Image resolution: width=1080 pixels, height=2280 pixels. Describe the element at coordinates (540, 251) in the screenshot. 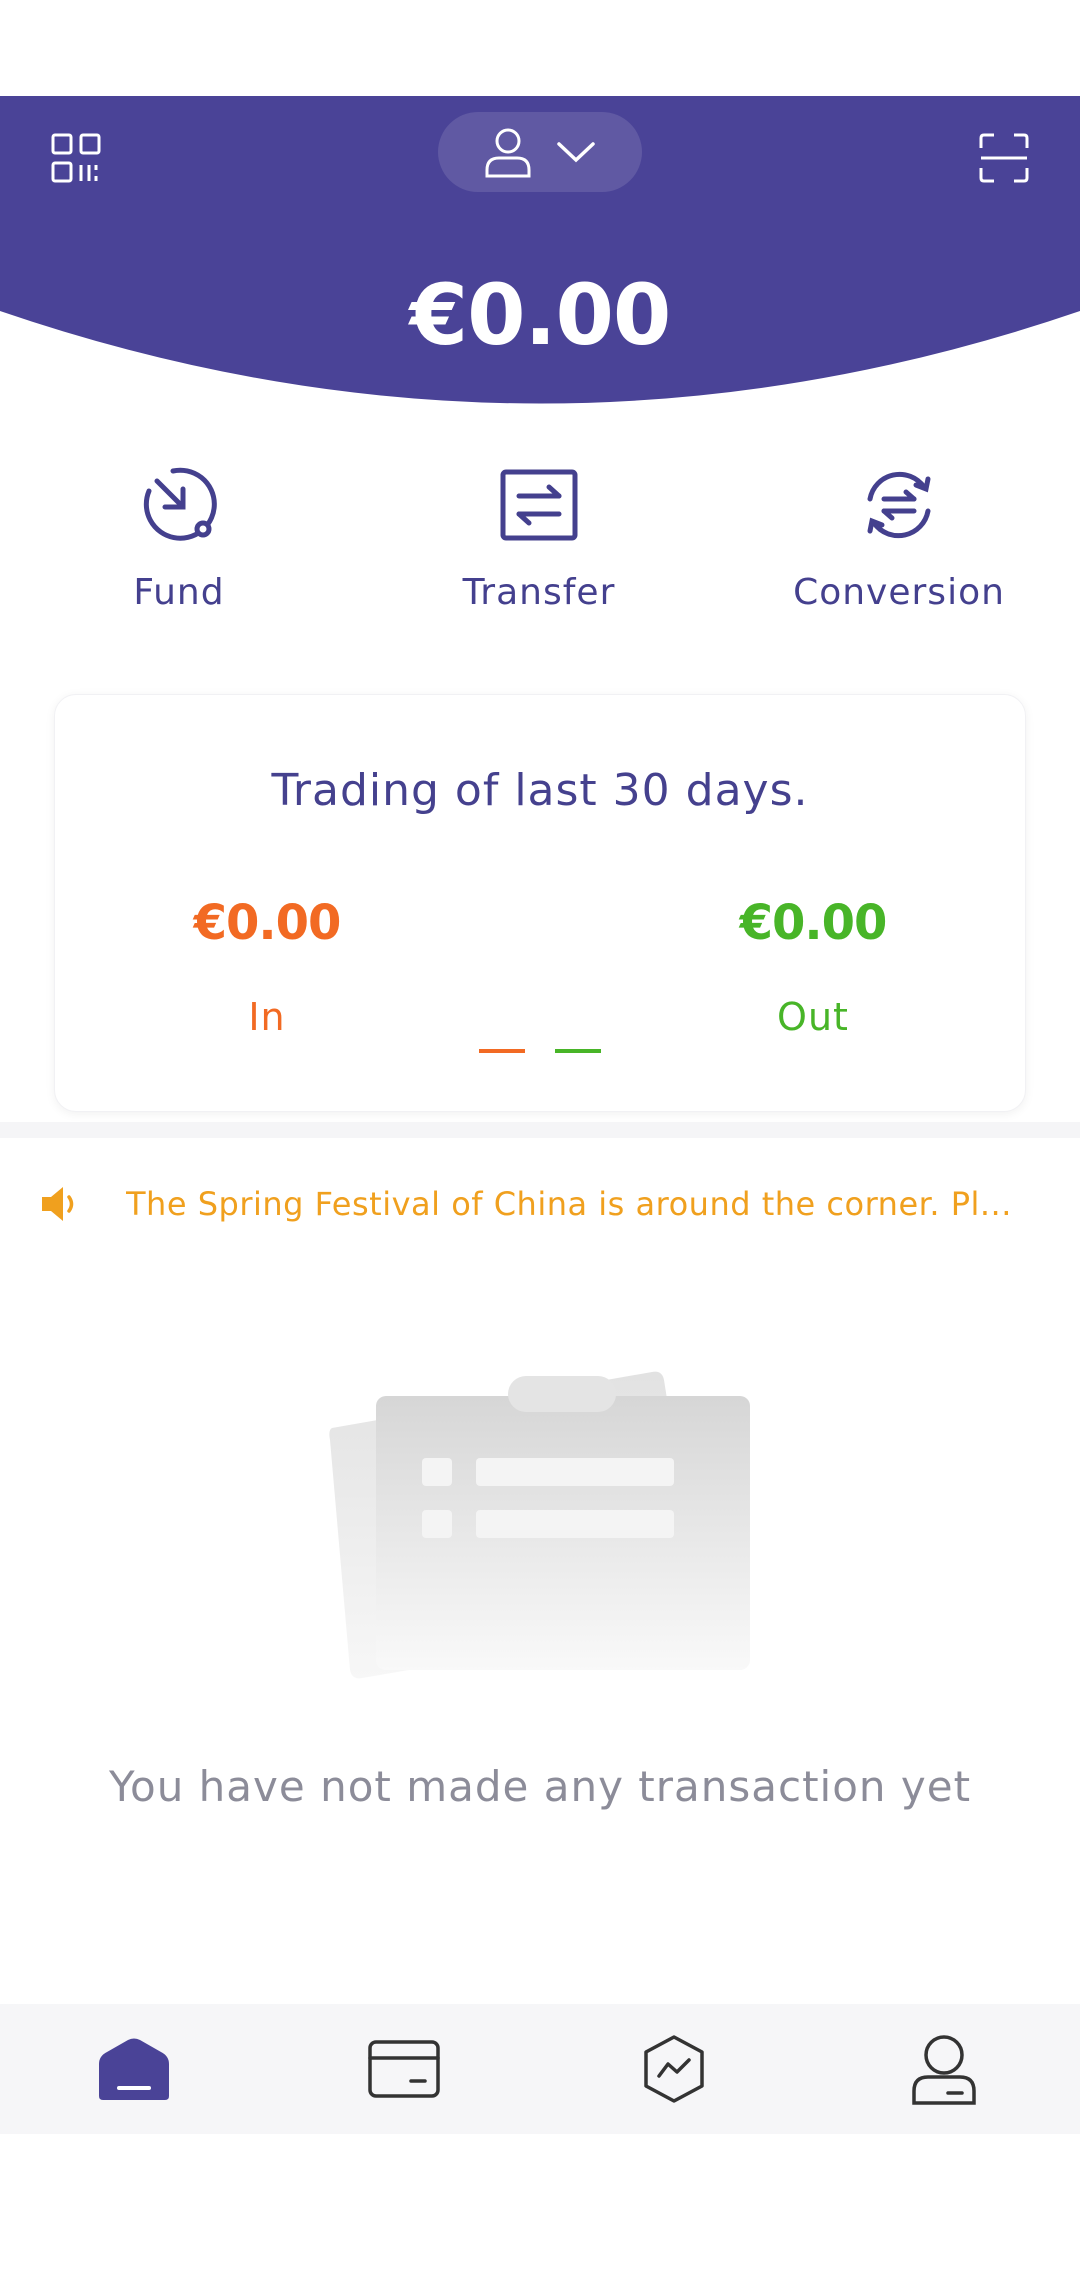

I see `header: €0.00` at that location.